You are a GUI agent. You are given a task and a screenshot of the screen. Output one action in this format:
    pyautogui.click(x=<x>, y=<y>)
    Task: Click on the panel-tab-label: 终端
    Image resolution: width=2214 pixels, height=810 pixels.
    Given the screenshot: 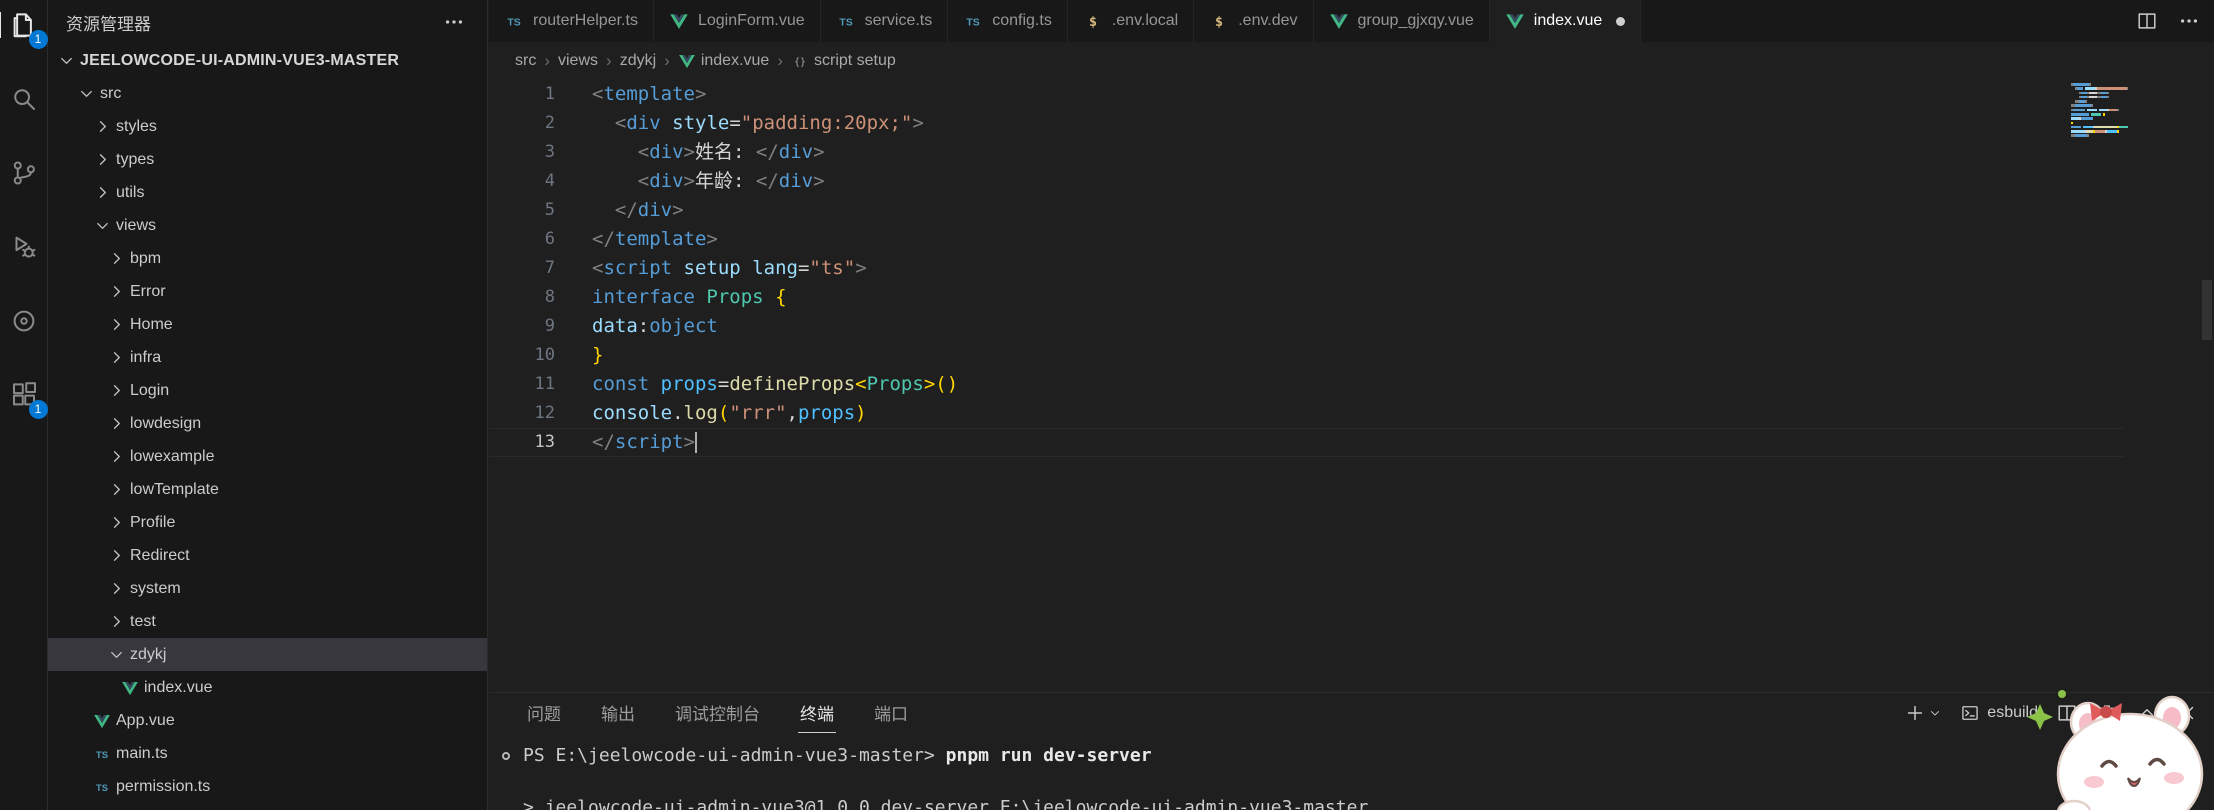 What is the action you would take?
    pyautogui.click(x=817, y=714)
    